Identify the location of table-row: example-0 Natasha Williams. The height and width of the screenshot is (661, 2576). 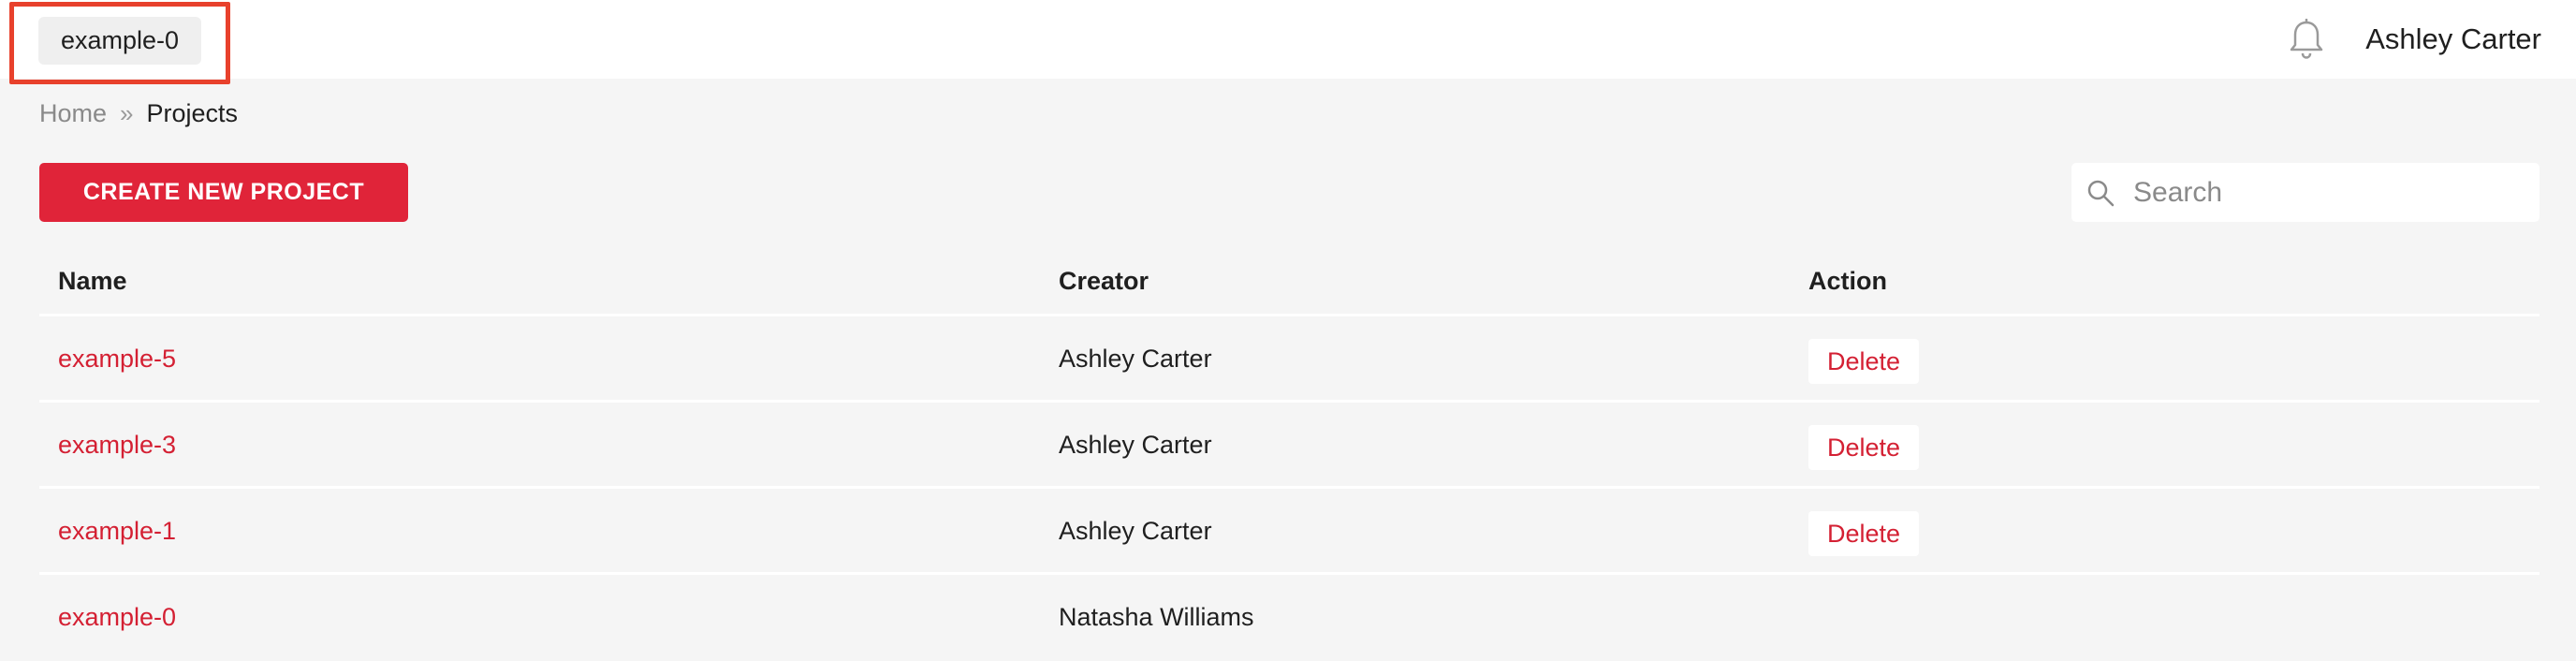
(1289, 618).